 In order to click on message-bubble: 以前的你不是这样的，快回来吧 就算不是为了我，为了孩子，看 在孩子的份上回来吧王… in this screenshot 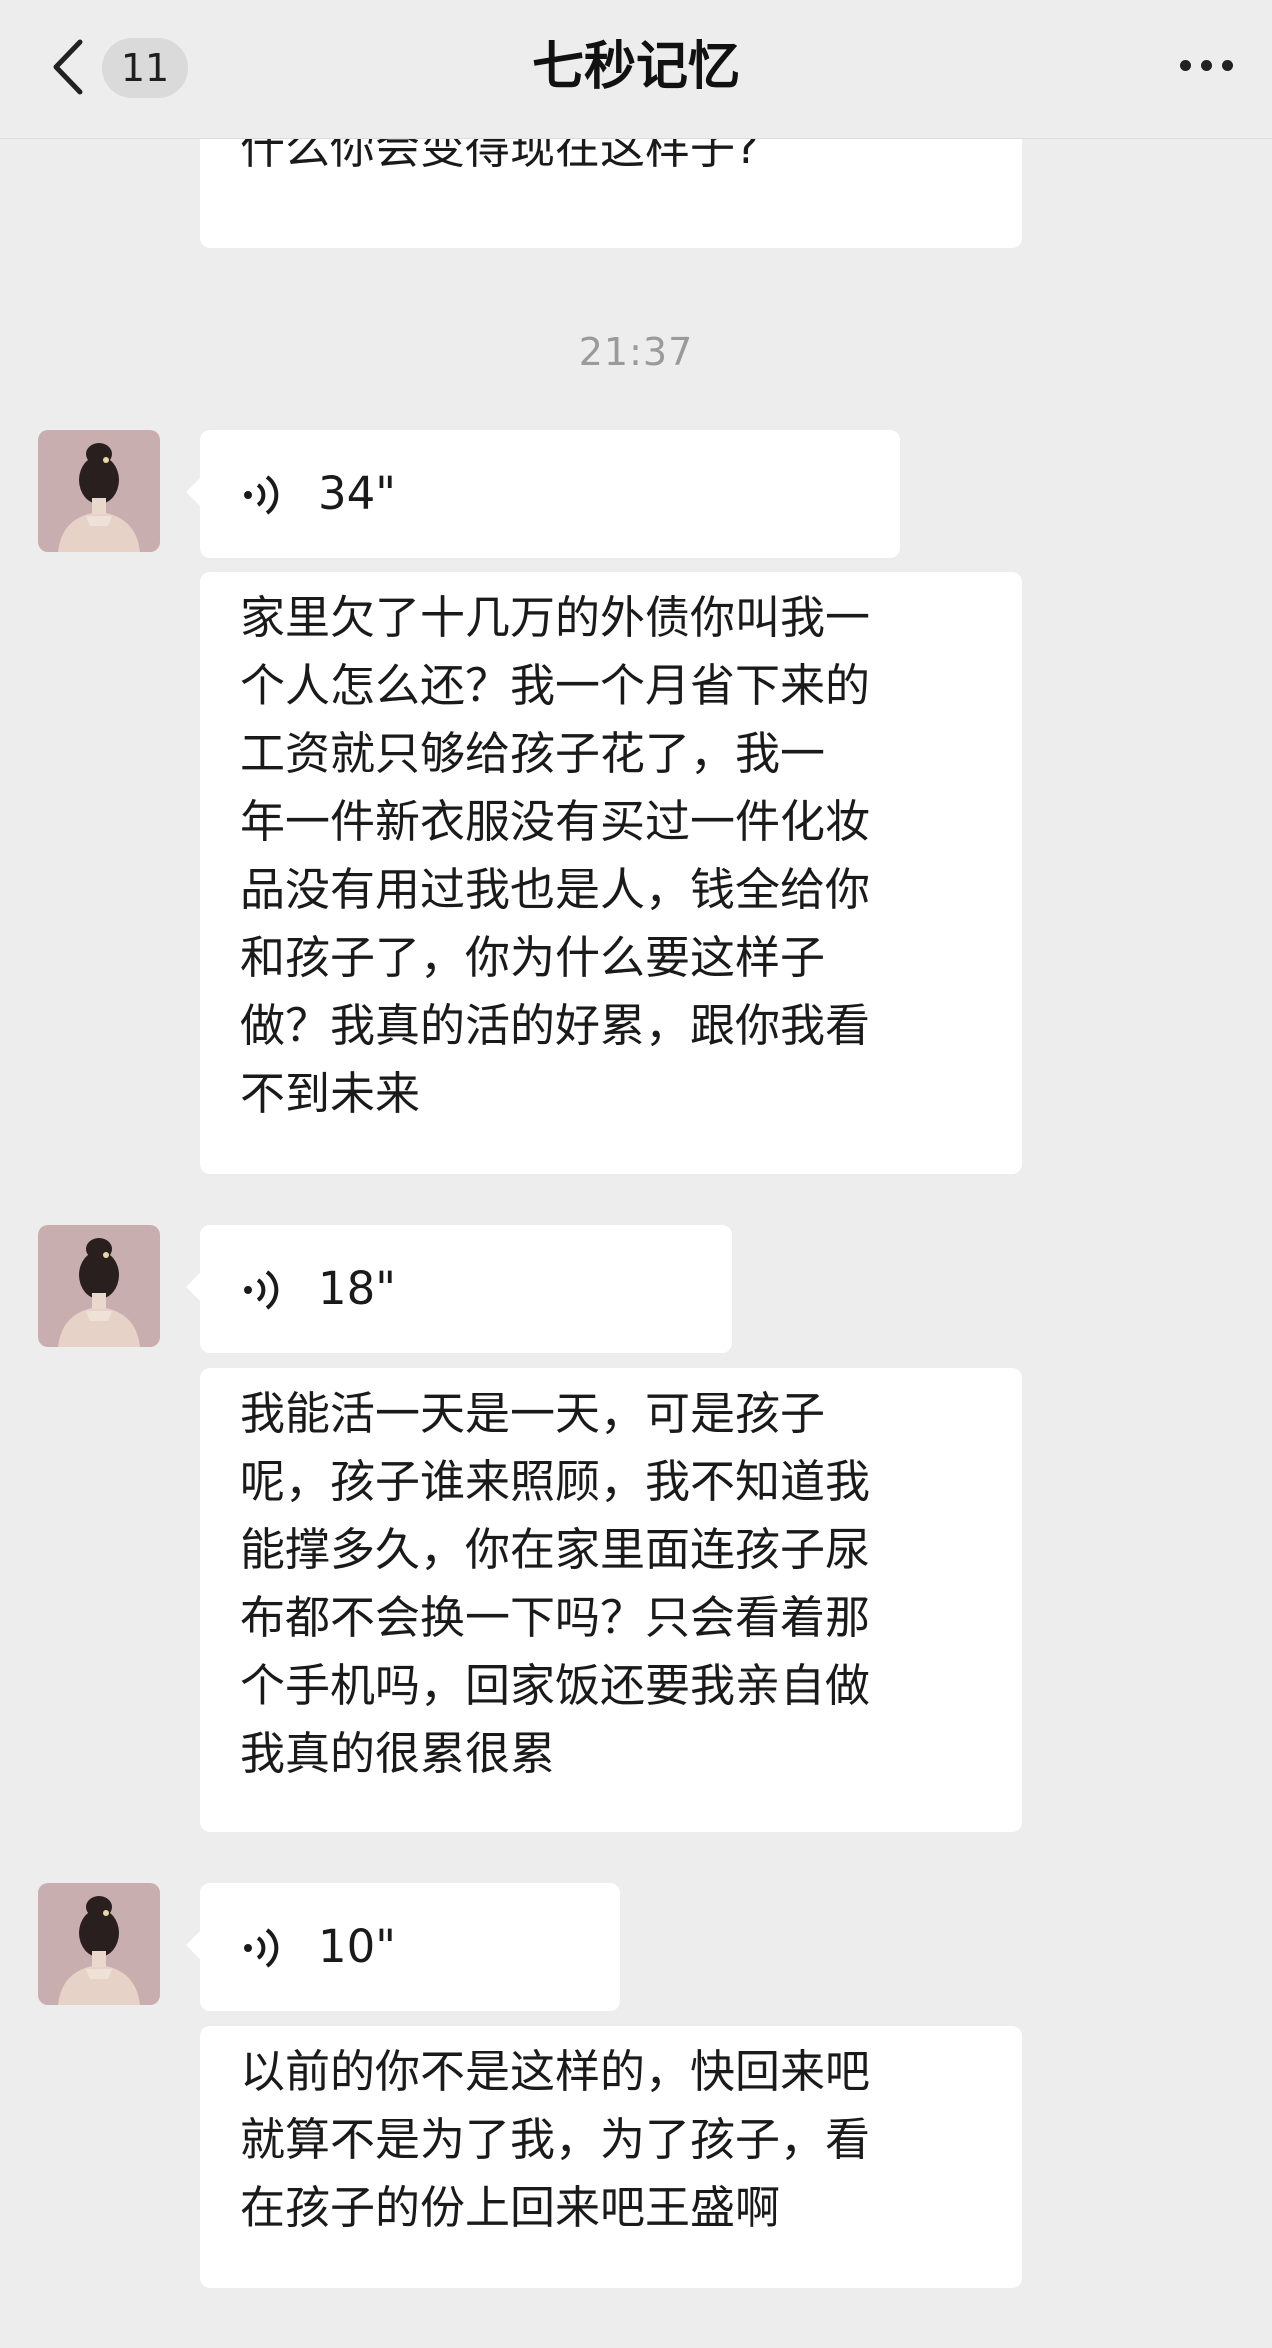, I will do `click(611, 2157)`.